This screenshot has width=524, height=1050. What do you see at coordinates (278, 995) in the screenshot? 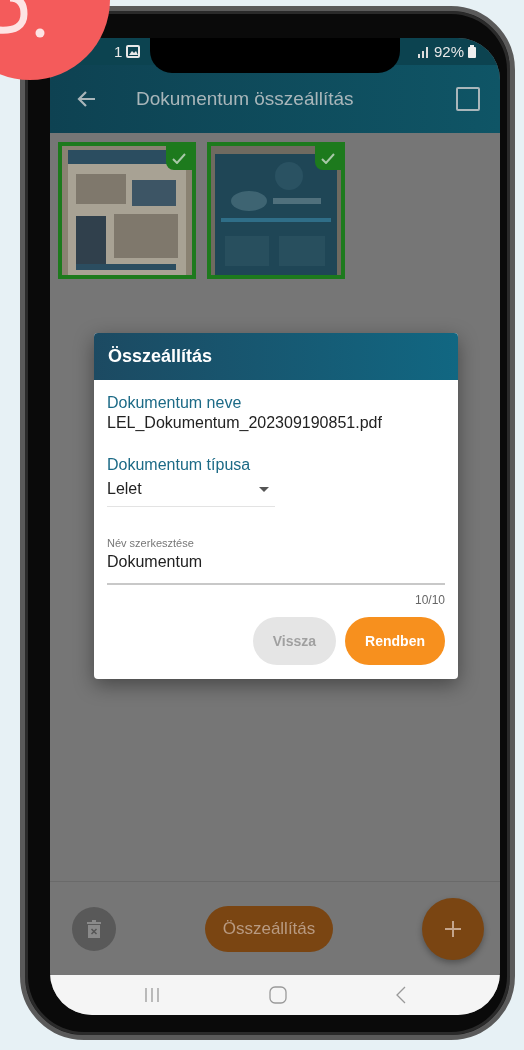
I see `home-icon` at bounding box center [278, 995].